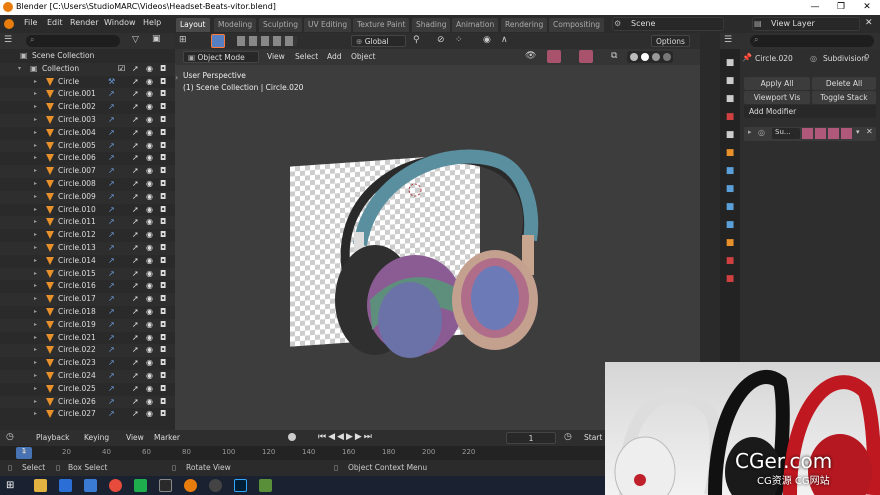  I want to click on tab-shading: Shading, so click(431, 25).